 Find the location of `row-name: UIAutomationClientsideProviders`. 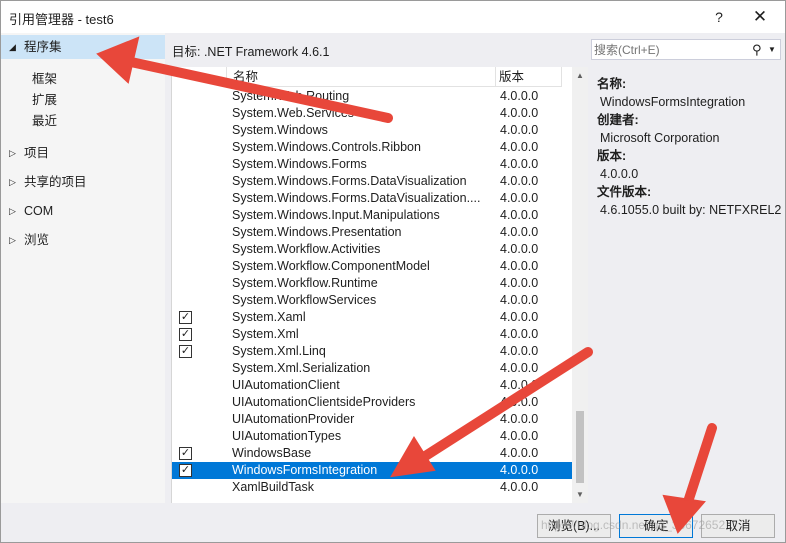

row-name: UIAutomationClientsideProviders is located at coordinates (324, 402).